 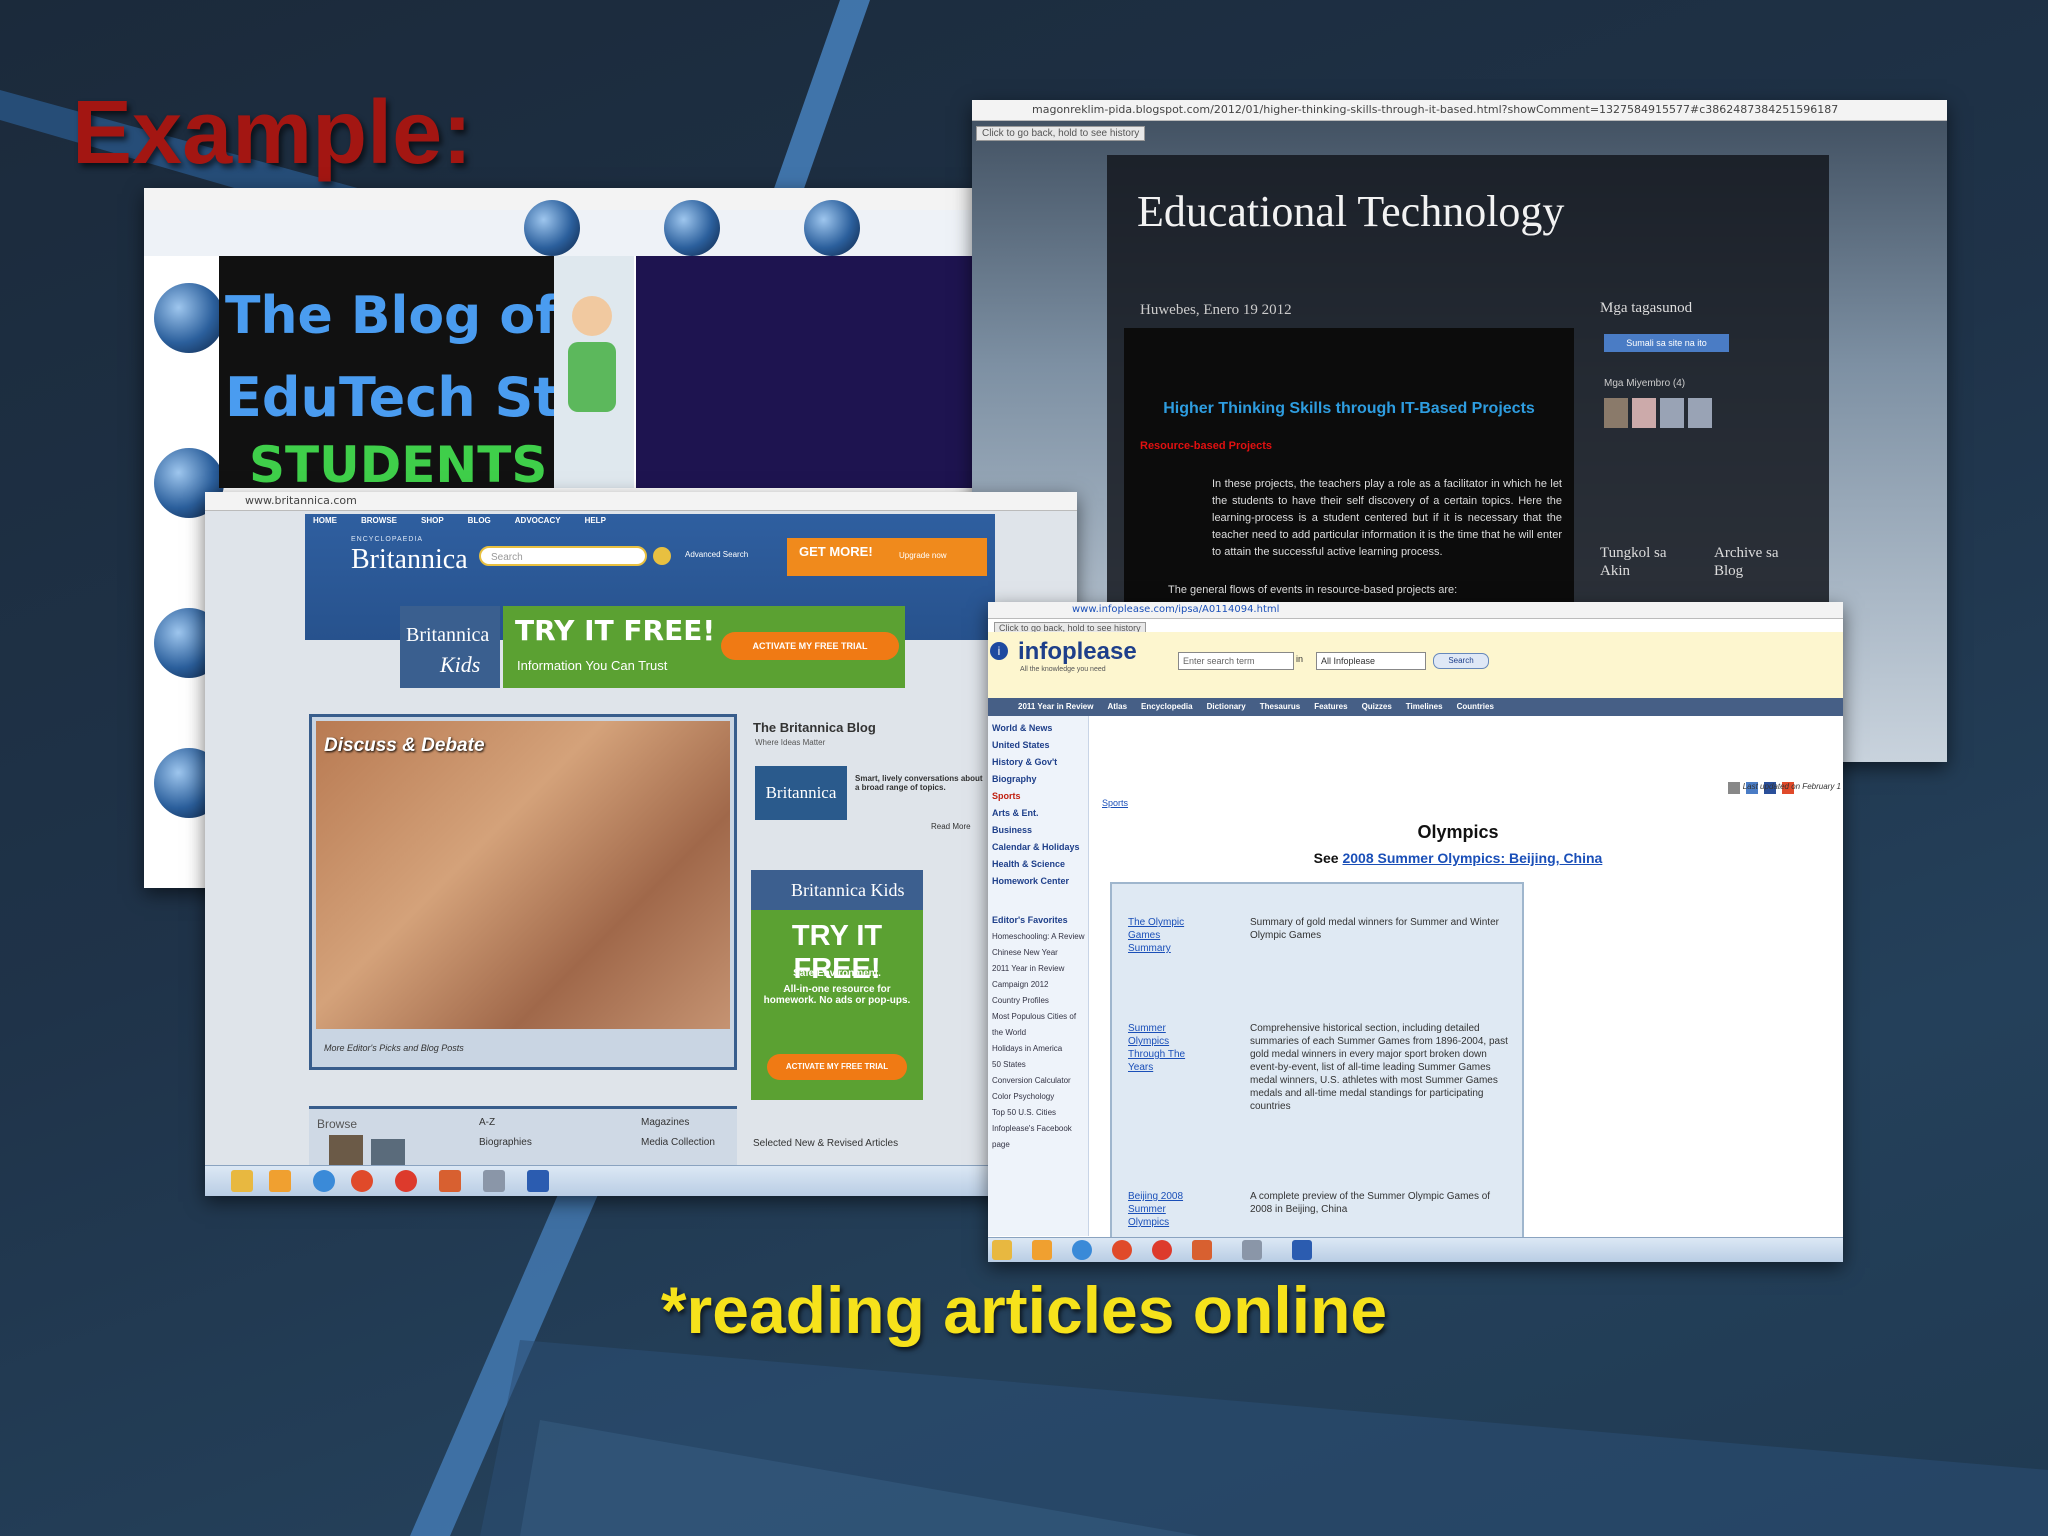 I want to click on more-picks-link: More Editor's Picks and Blog Posts, so click(x=394, y=1048).